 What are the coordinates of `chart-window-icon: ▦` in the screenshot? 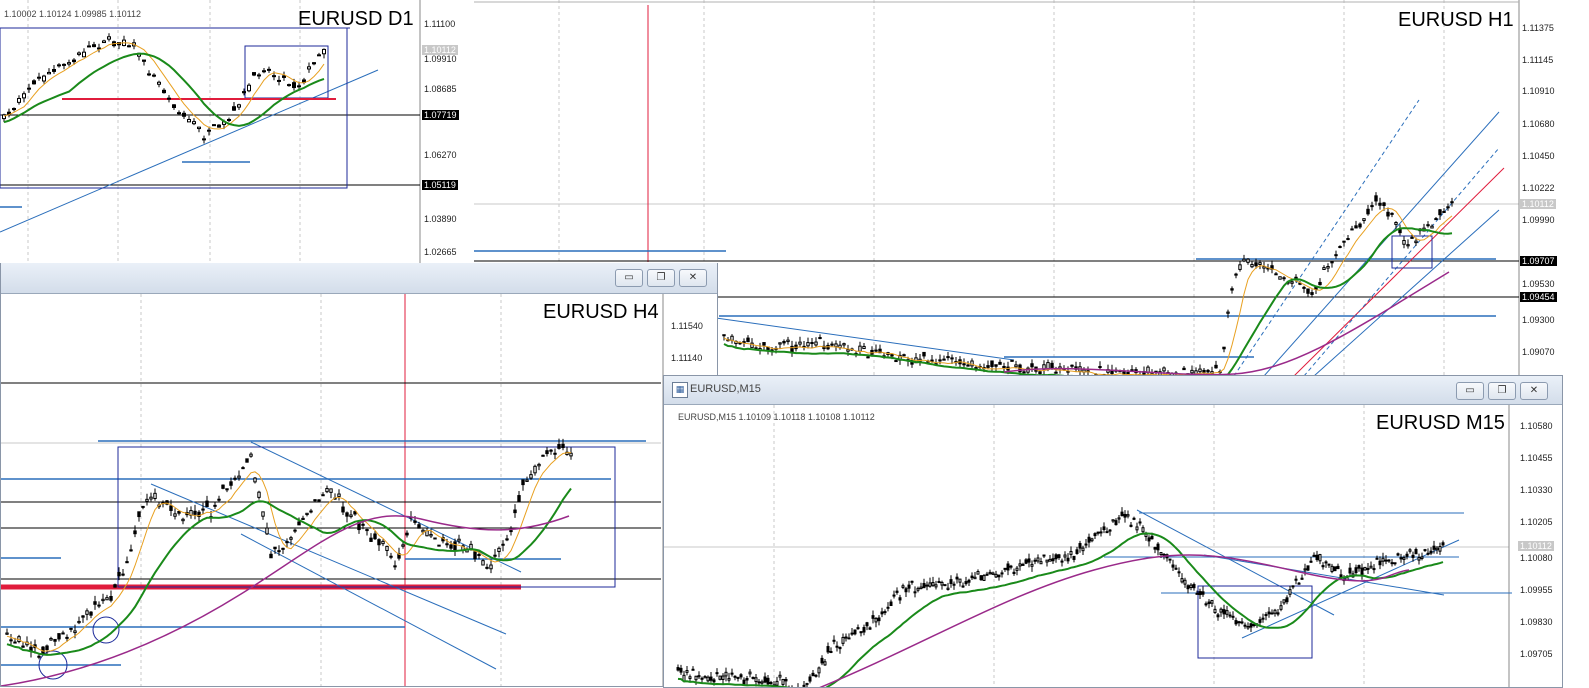 It's located at (680, 390).